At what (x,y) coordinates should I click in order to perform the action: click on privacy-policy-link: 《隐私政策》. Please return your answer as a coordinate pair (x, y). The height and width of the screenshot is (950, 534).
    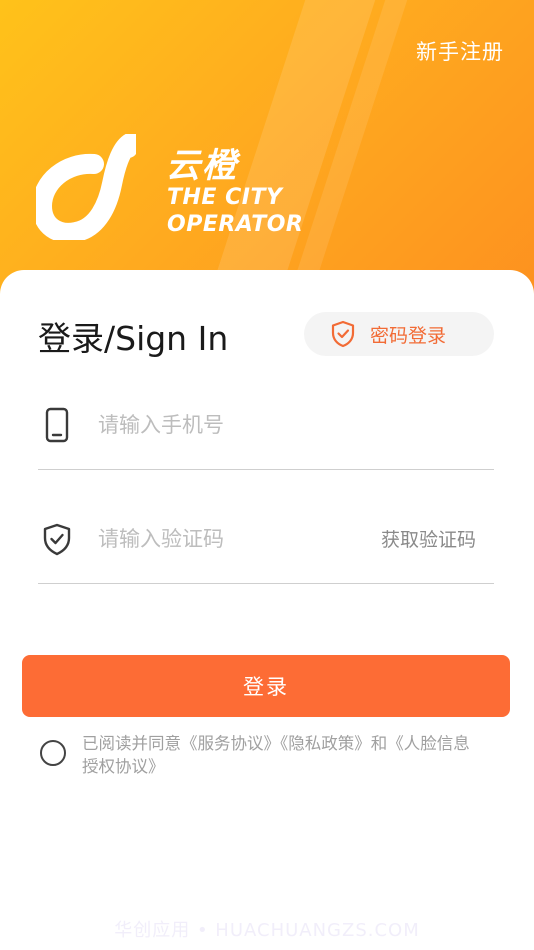
    Looking at the image, I should click on (325, 743).